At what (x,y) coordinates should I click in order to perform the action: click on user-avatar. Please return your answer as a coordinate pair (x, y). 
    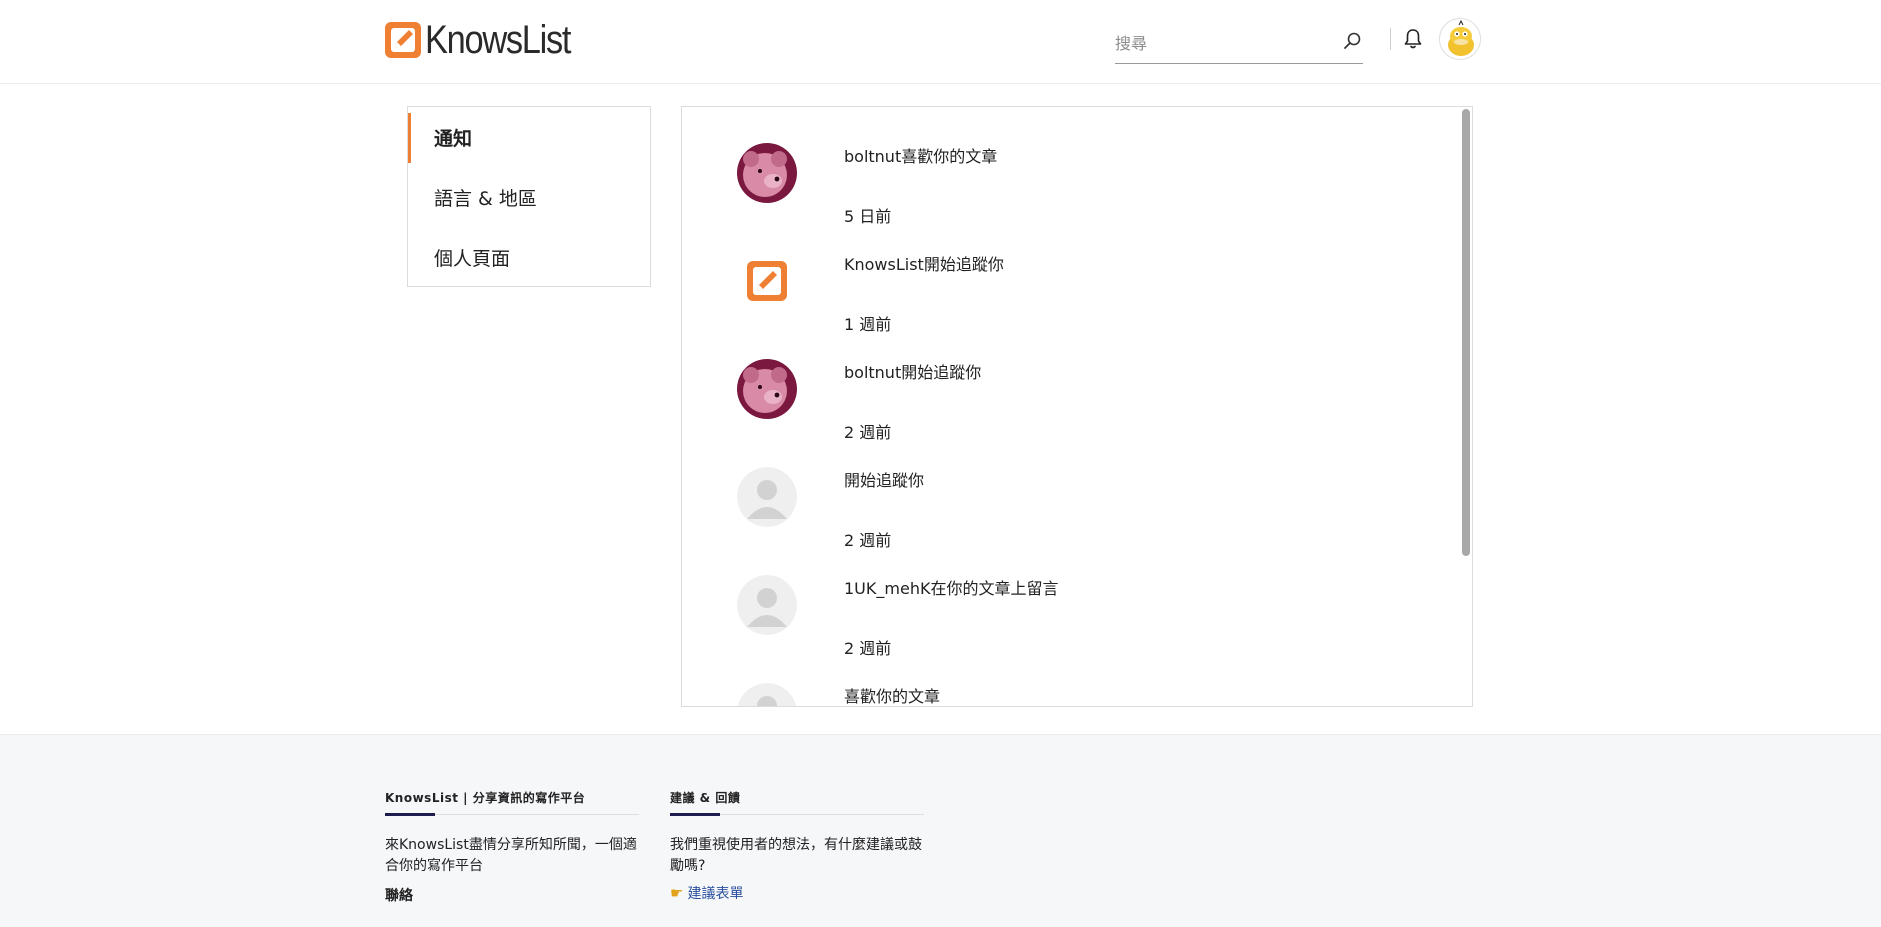
    Looking at the image, I should click on (1460, 39).